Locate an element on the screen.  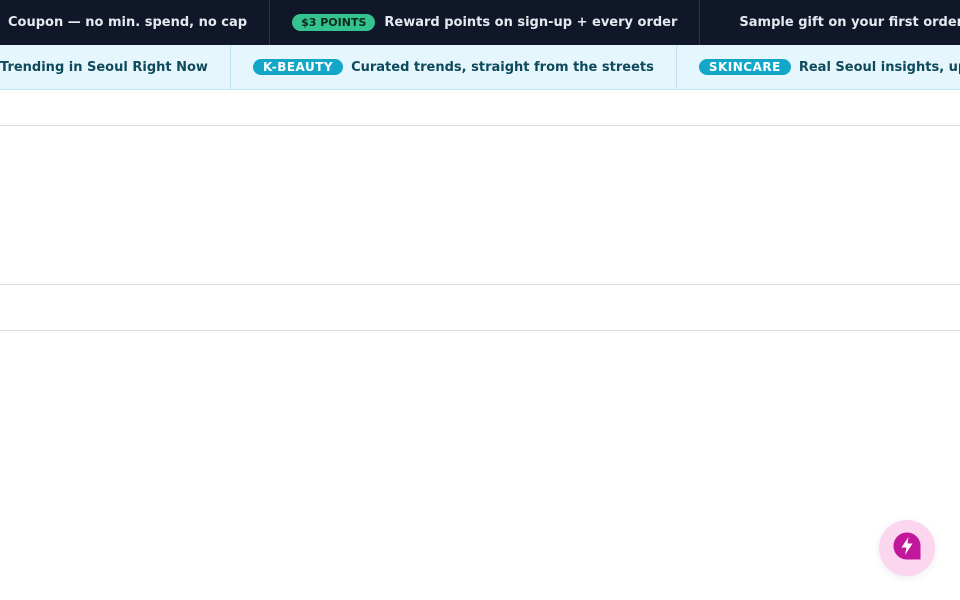
trend-item-text: Real Seoul insights, updated is located at coordinates (879, 67).